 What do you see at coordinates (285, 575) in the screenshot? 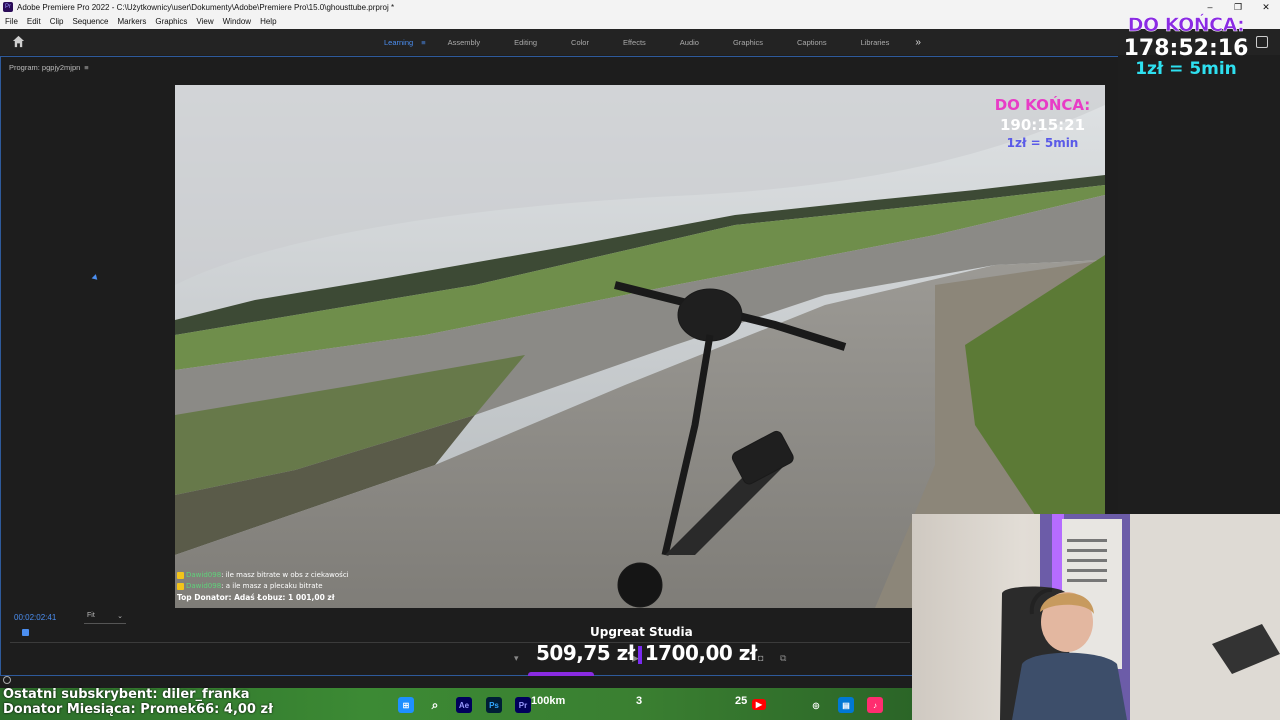
I see `chat-text: : ile masz bitrate w obs z ciekawości` at bounding box center [285, 575].